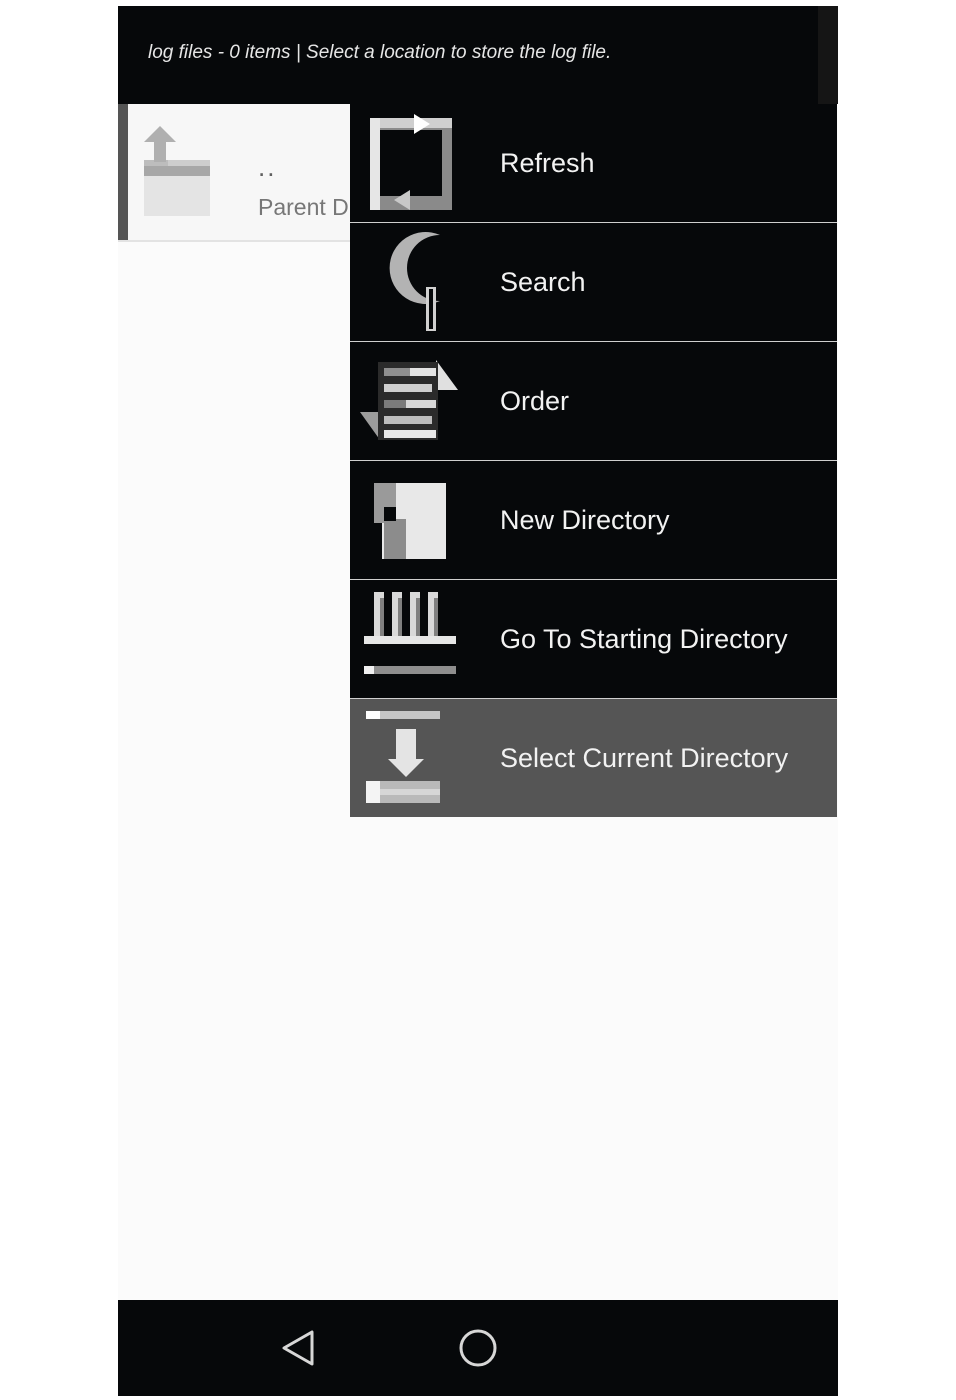  What do you see at coordinates (410, 633) in the screenshot?
I see `home-directory-icon` at bounding box center [410, 633].